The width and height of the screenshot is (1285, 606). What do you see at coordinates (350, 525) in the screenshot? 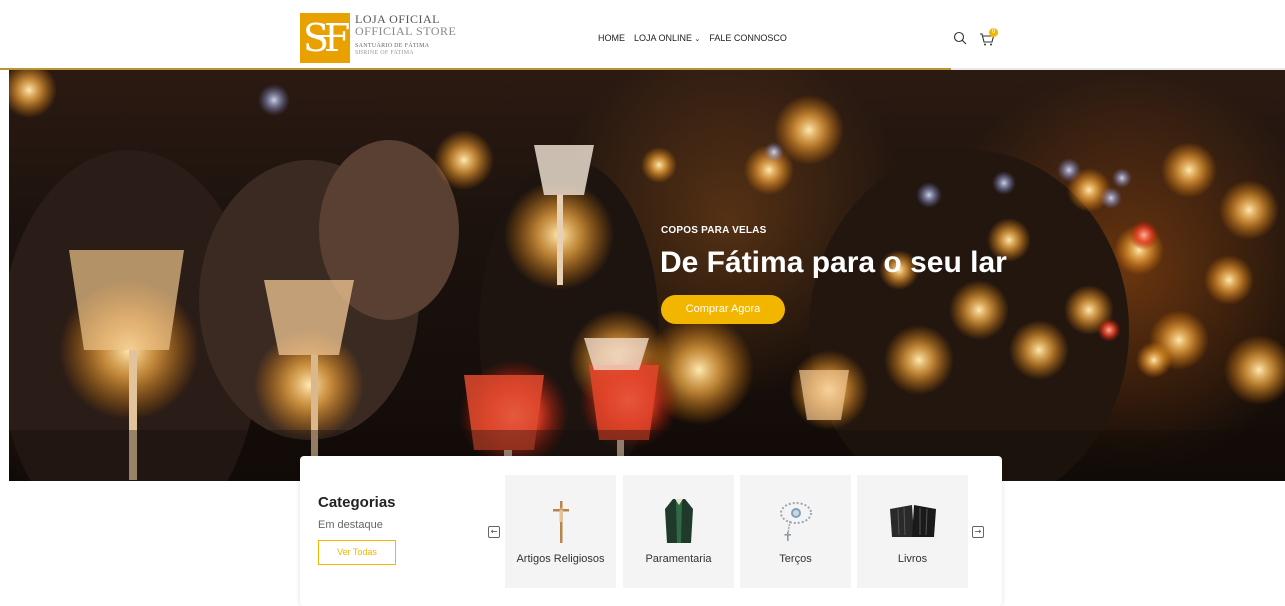
I see `categories-subtitle: Em destaque` at bounding box center [350, 525].